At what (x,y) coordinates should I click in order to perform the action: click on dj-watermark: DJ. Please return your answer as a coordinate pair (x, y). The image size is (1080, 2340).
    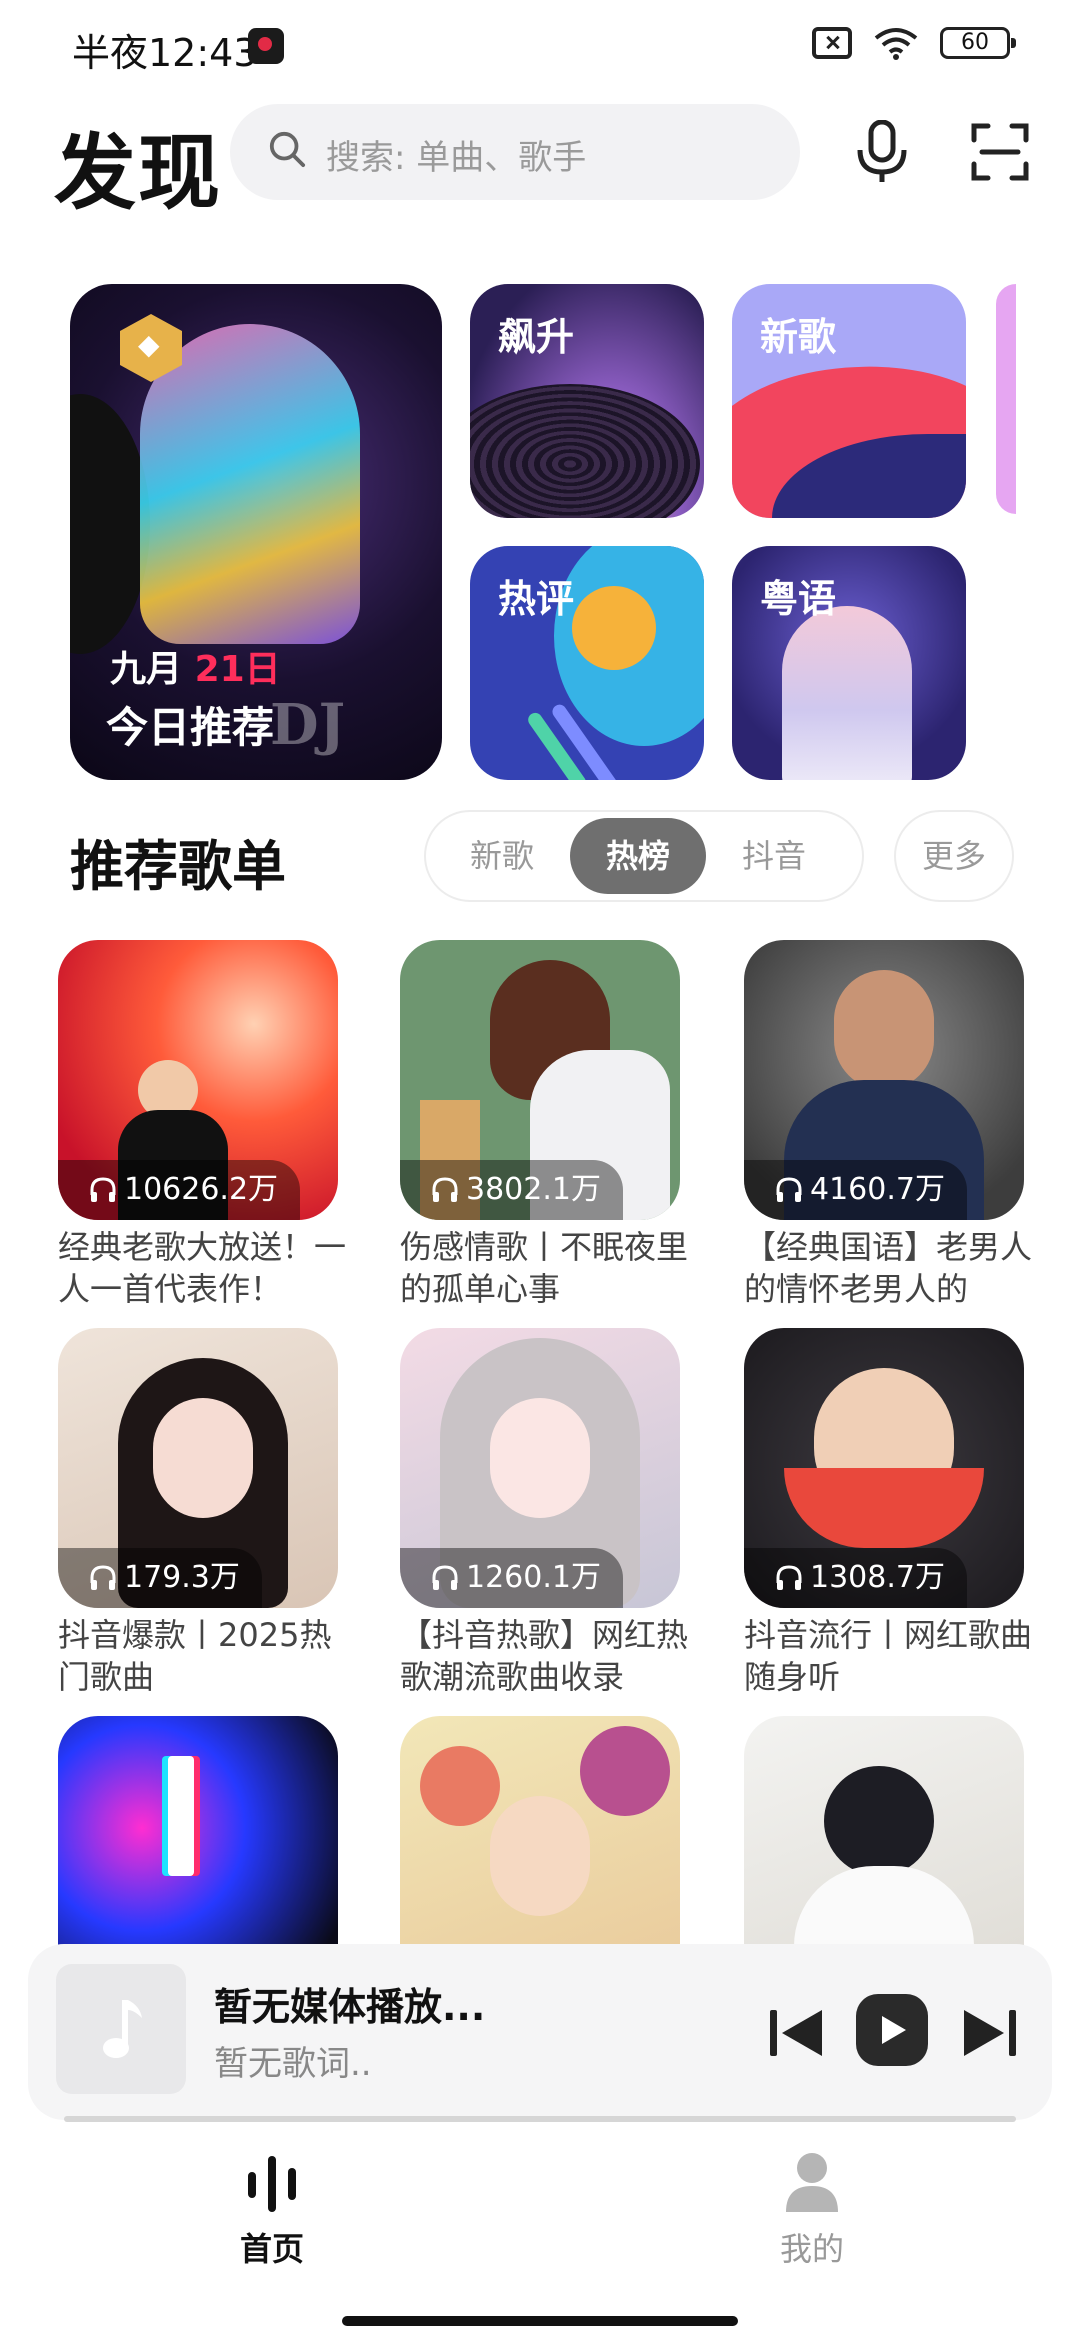
    Looking at the image, I should click on (308, 725).